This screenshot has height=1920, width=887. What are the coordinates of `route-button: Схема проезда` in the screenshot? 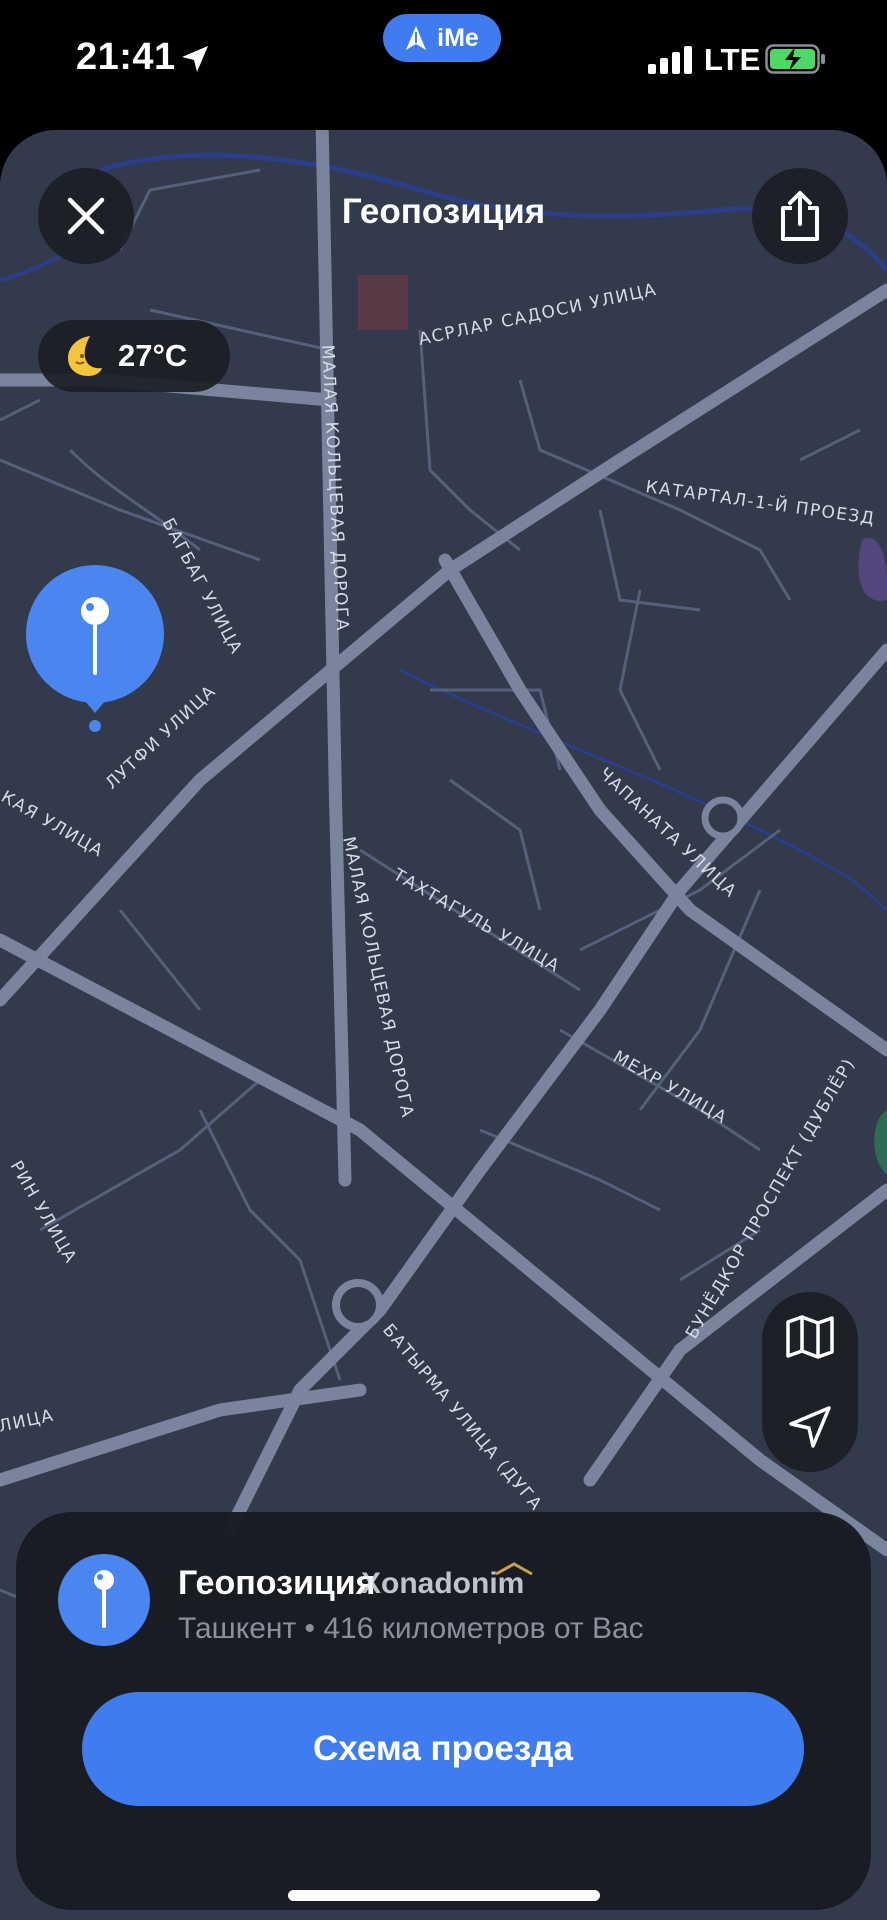 It's located at (443, 1749).